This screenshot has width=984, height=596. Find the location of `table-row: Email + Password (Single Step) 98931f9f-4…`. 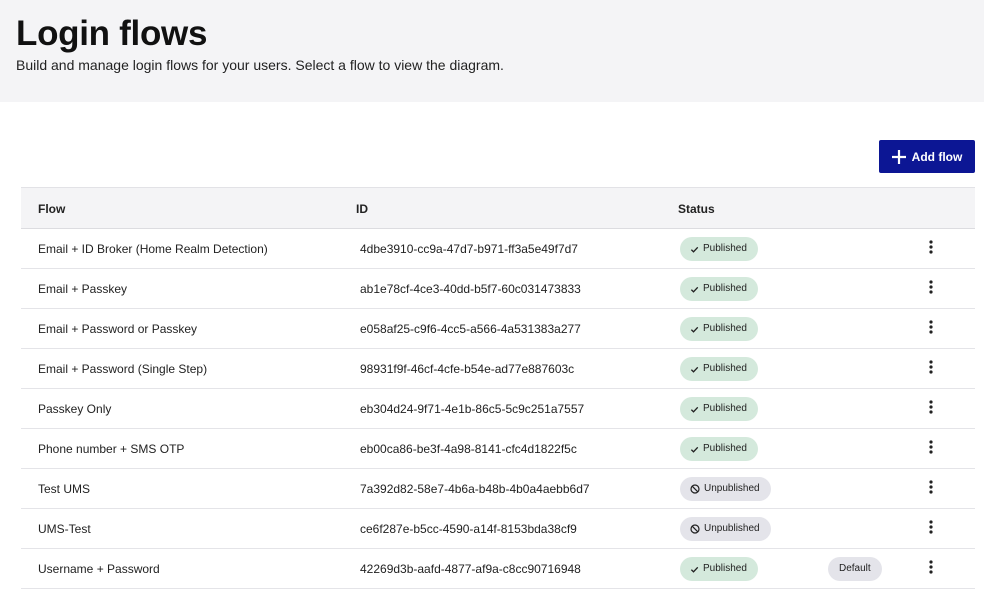

table-row: Email + Password (Single Step) 98931f9f-4… is located at coordinates (498, 369).